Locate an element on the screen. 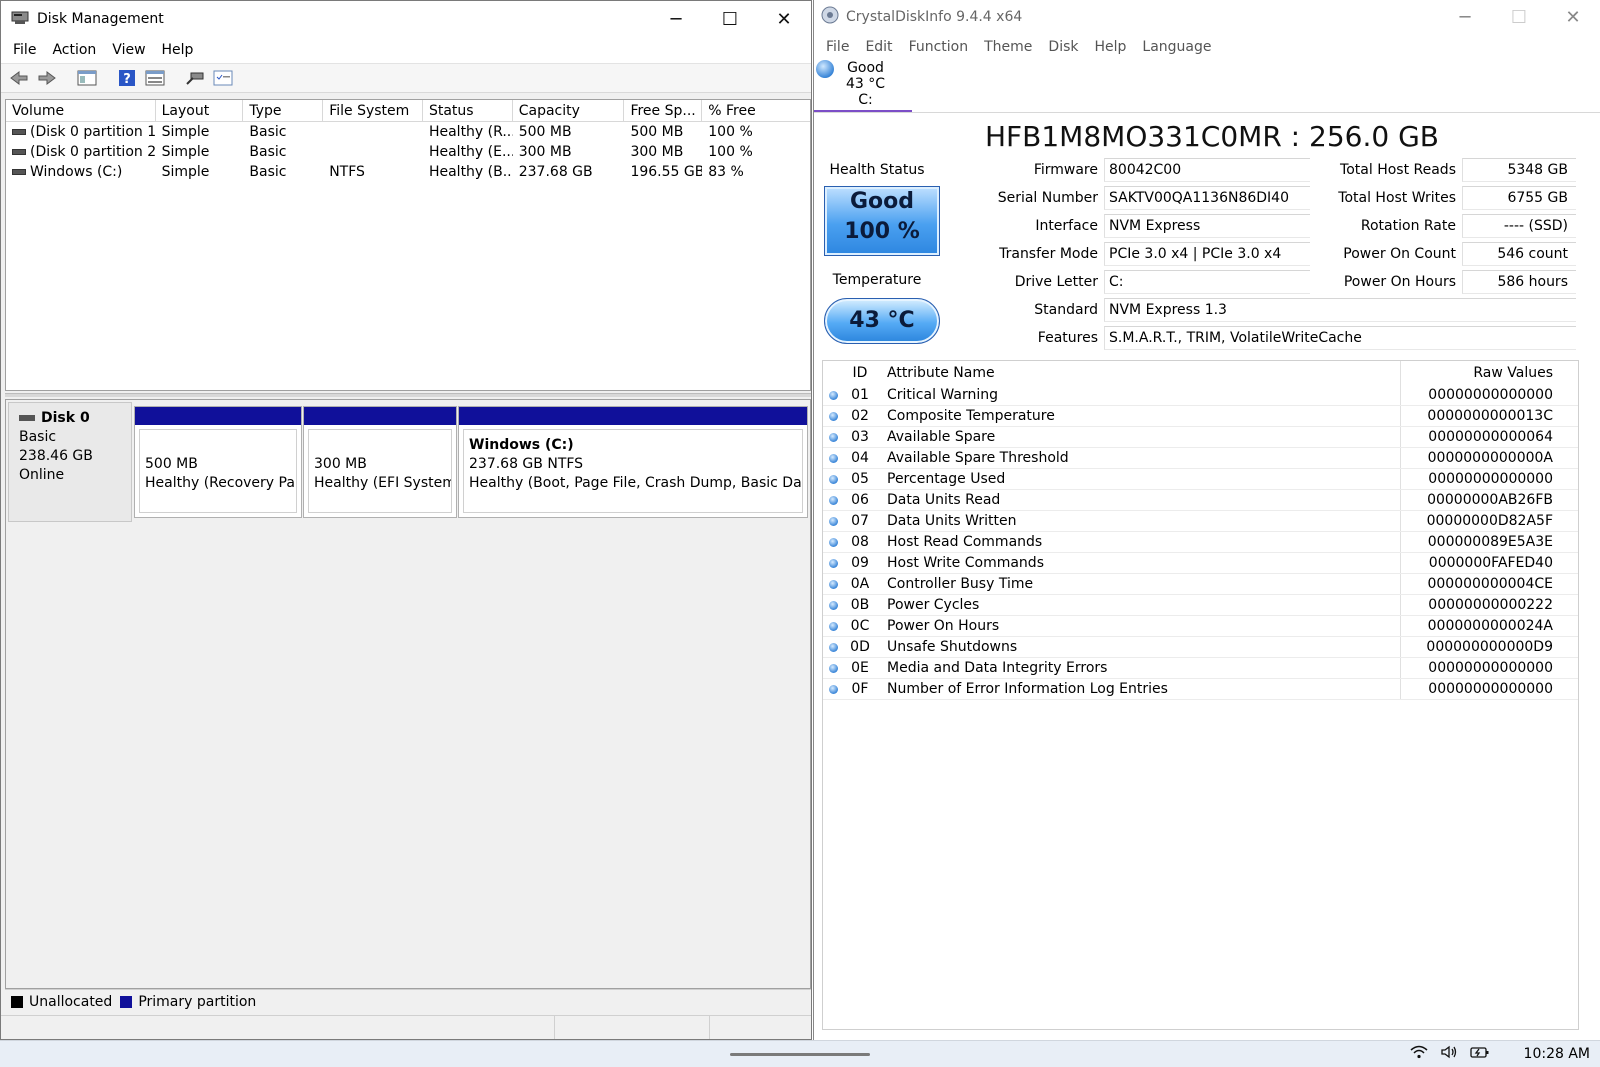 The height and width of the screenshot is (1067, 1600). table-row: 03 Available Spare 00000000000064 is located at coordinates (1200, 437).